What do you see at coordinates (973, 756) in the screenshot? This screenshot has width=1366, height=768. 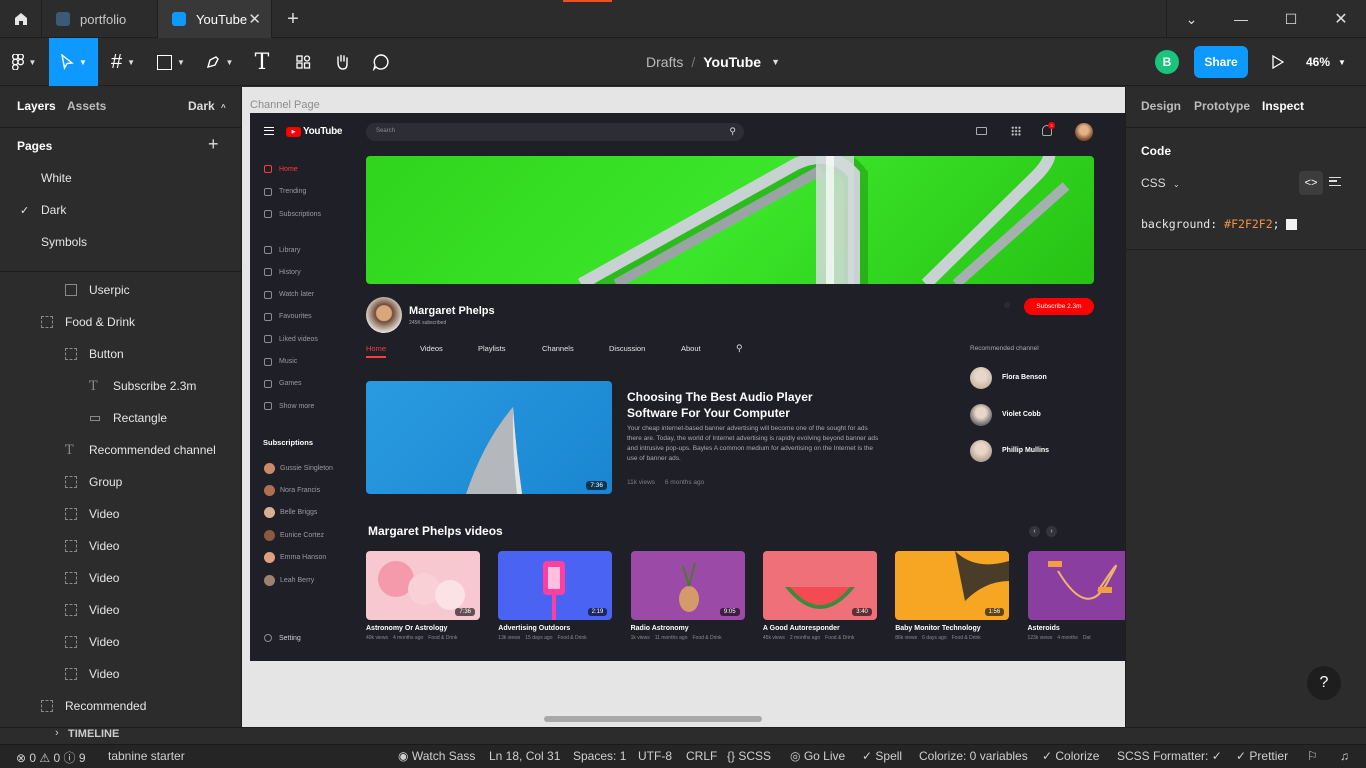 I see `colorize-variables: Colorize: 0 variables` at bounding box center [973, 756].